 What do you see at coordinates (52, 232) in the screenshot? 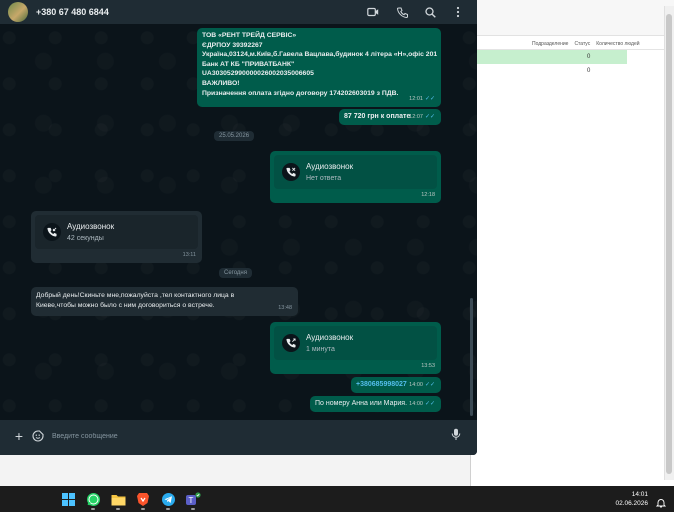
I see `incoming-call-icon` at bounding box center [52, 232].